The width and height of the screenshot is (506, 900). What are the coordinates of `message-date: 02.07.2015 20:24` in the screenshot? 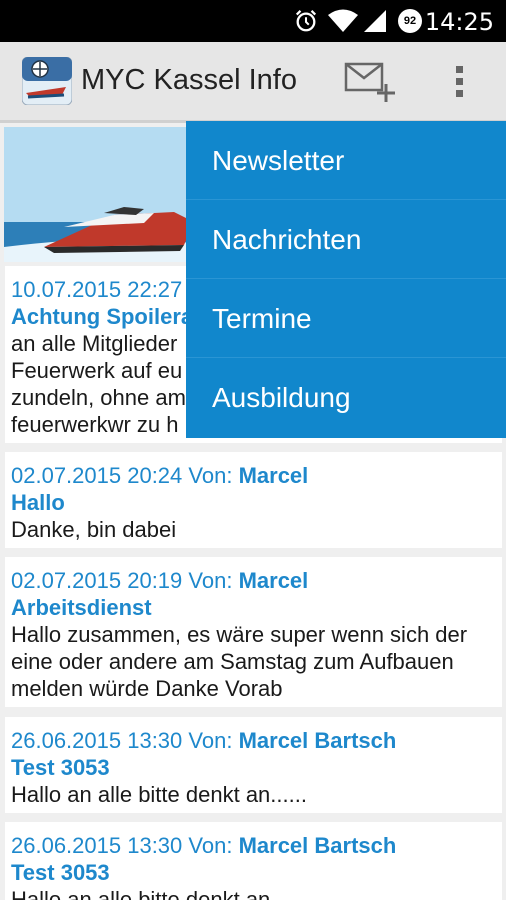 It's located at (97, 475).